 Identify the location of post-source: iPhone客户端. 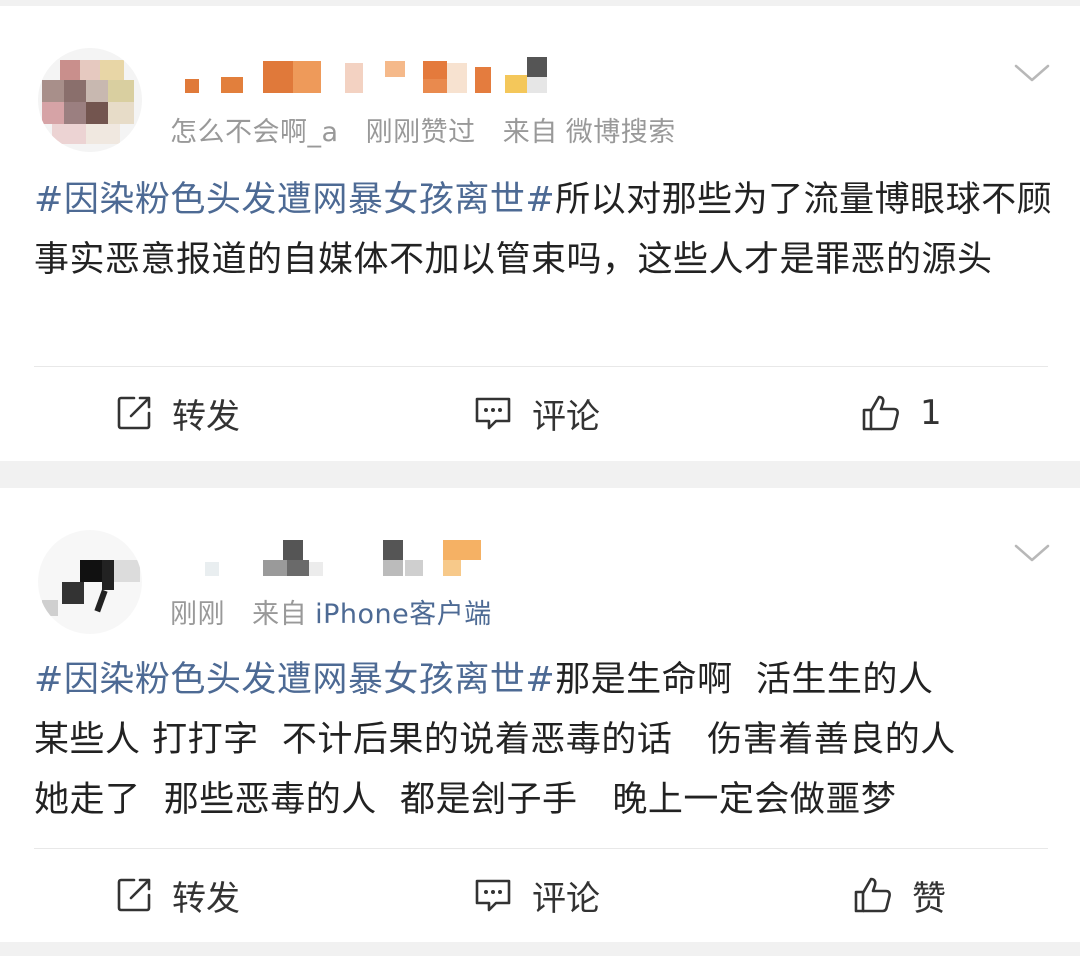
(403, 614).